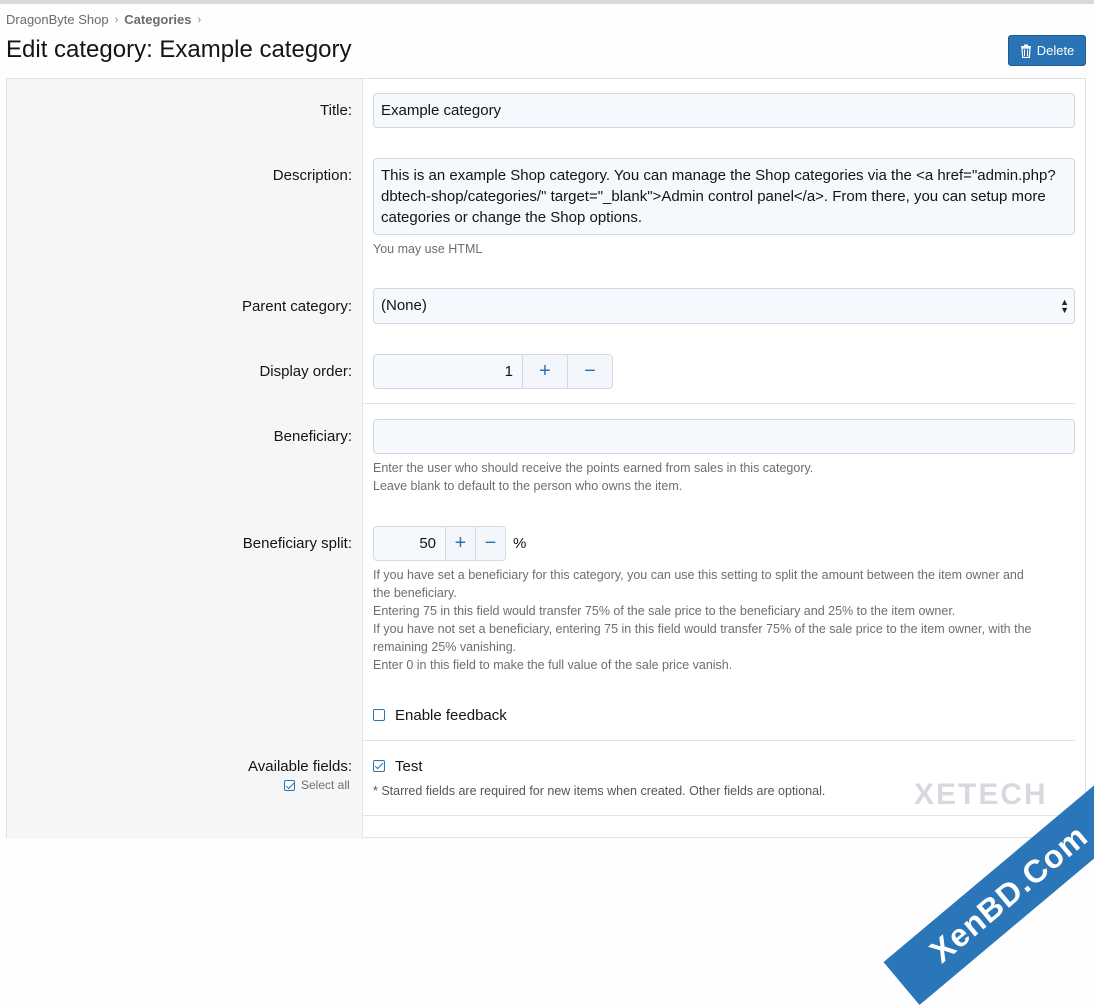 Image resolution: width=1094 pixels, height=1005 pixels. Describe the element at coordinates (724, 436) in the screenshot. I see `beneficiary-input` at that location.